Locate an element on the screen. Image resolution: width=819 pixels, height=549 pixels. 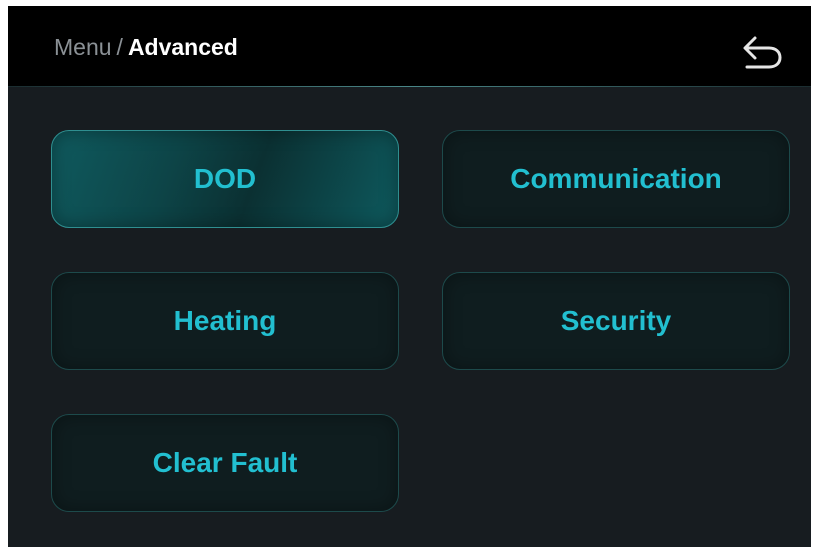
breadcrumb: Menu / Advanced is located at coordinates (146, 47).